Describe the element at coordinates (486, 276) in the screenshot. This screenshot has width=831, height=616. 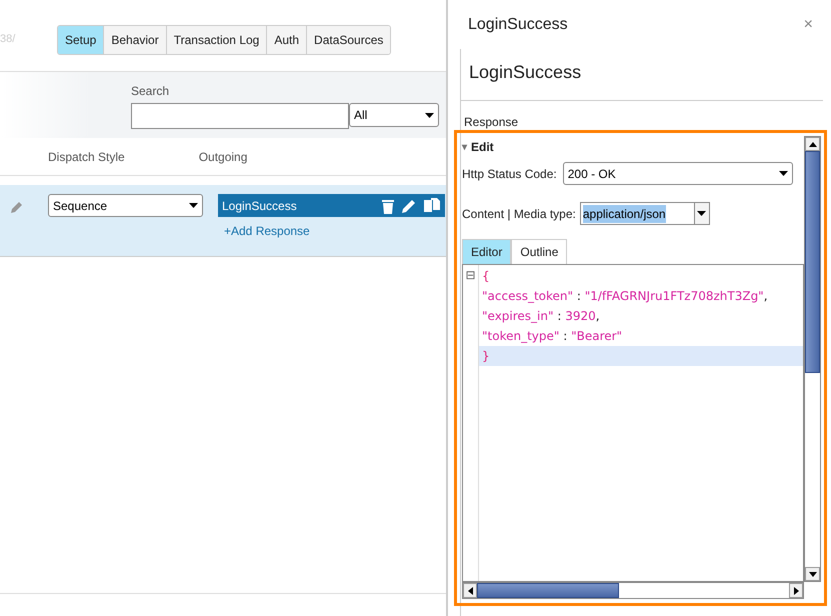
I see `code-line: {` at that location.